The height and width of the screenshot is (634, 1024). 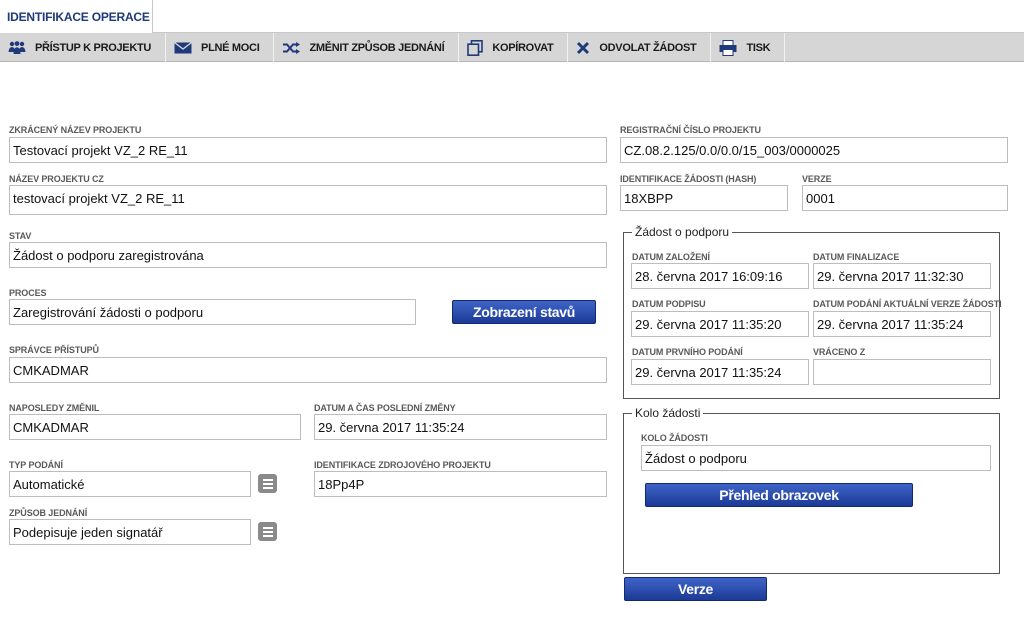 What do you see at coordinates (36, 465) in the screenshot?
I see `submit-type-label: TYP PODÁNÍ` at bounding box center [36, 465].